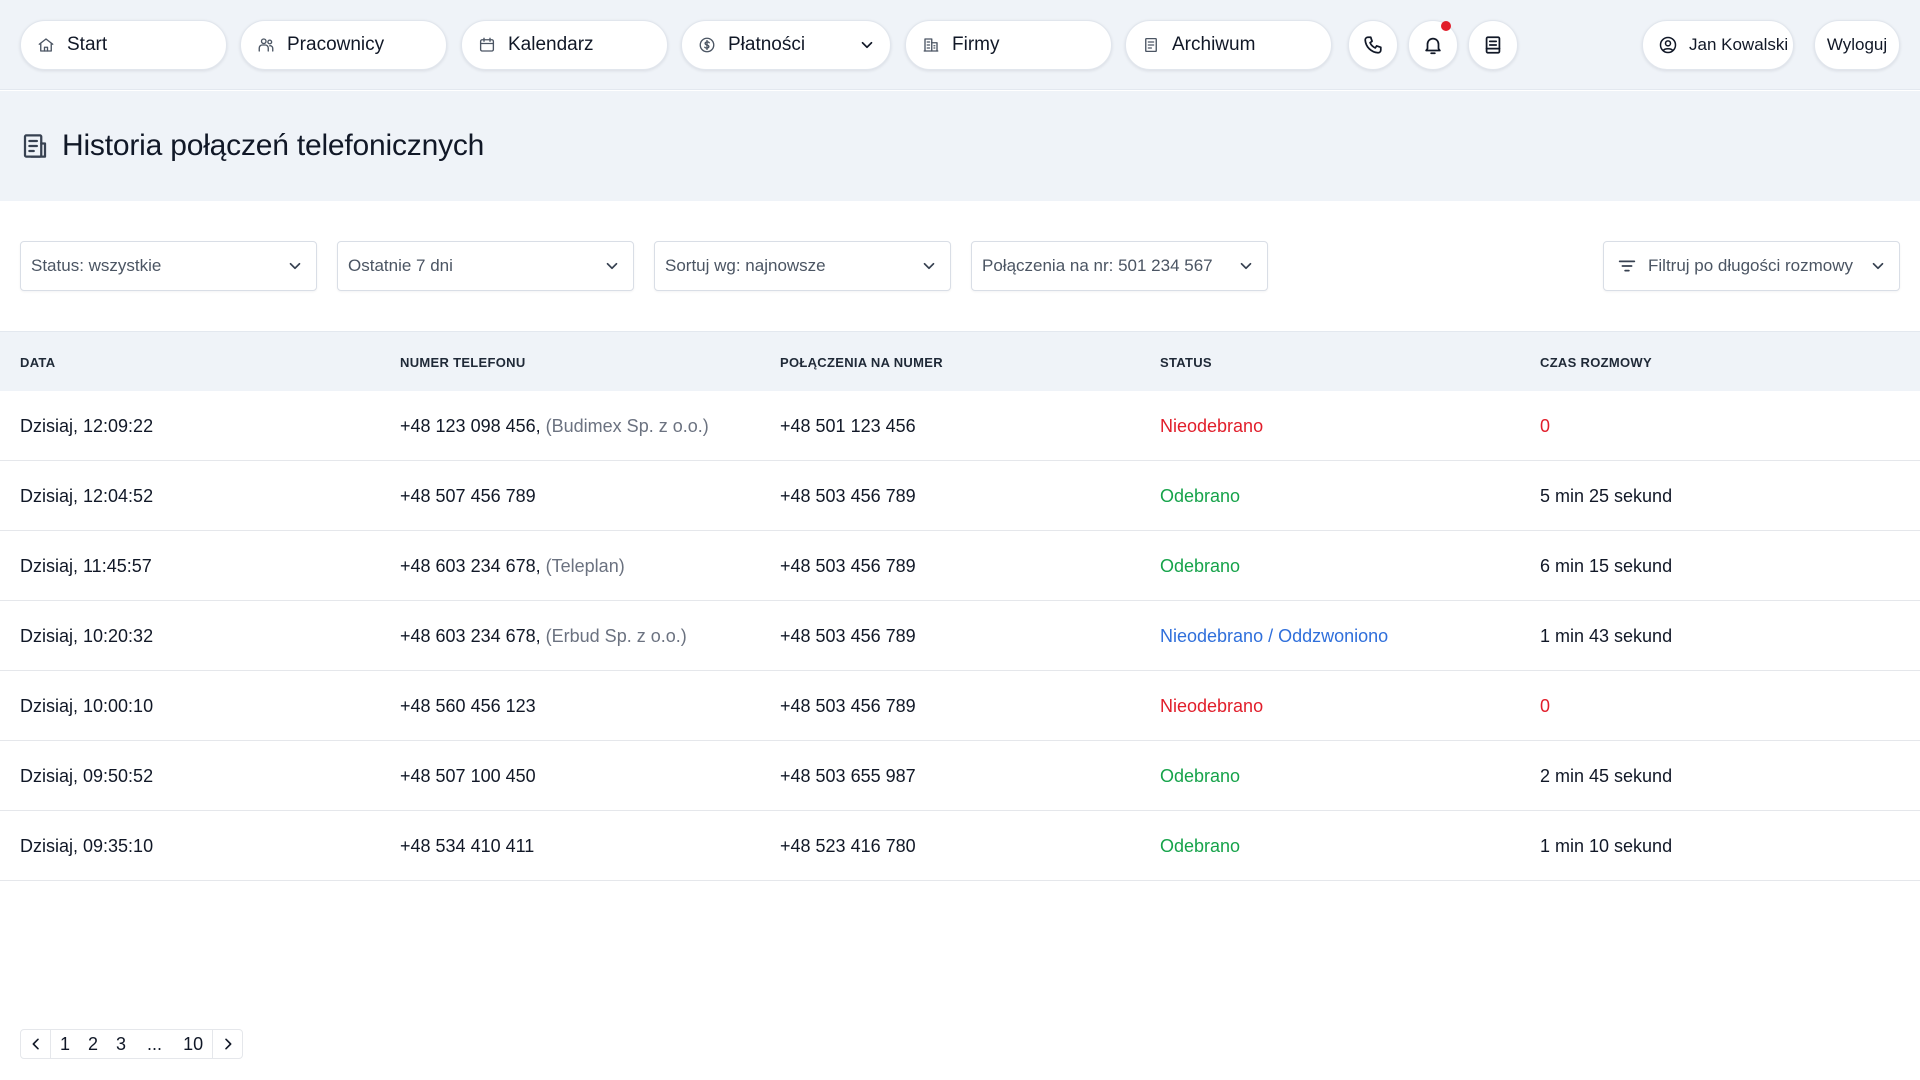  Describe the element at coordinates (87, 426) in the screenshot. I see `date-cell: Dzisiaj, 12:09:22` at that location.